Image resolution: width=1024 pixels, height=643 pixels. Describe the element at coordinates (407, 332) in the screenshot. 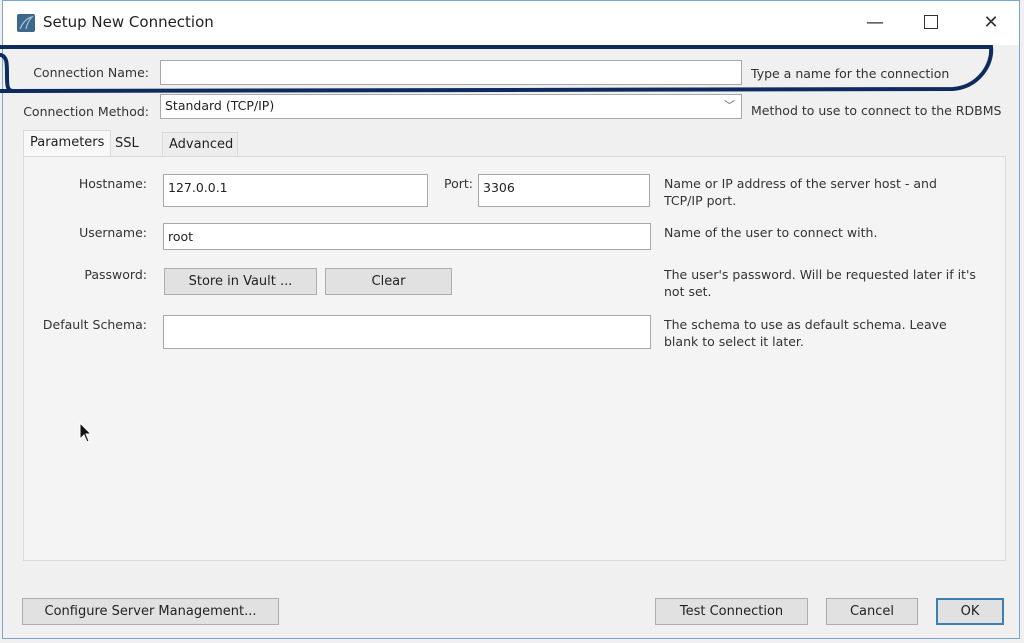

I see `default-schema-input` at that location.